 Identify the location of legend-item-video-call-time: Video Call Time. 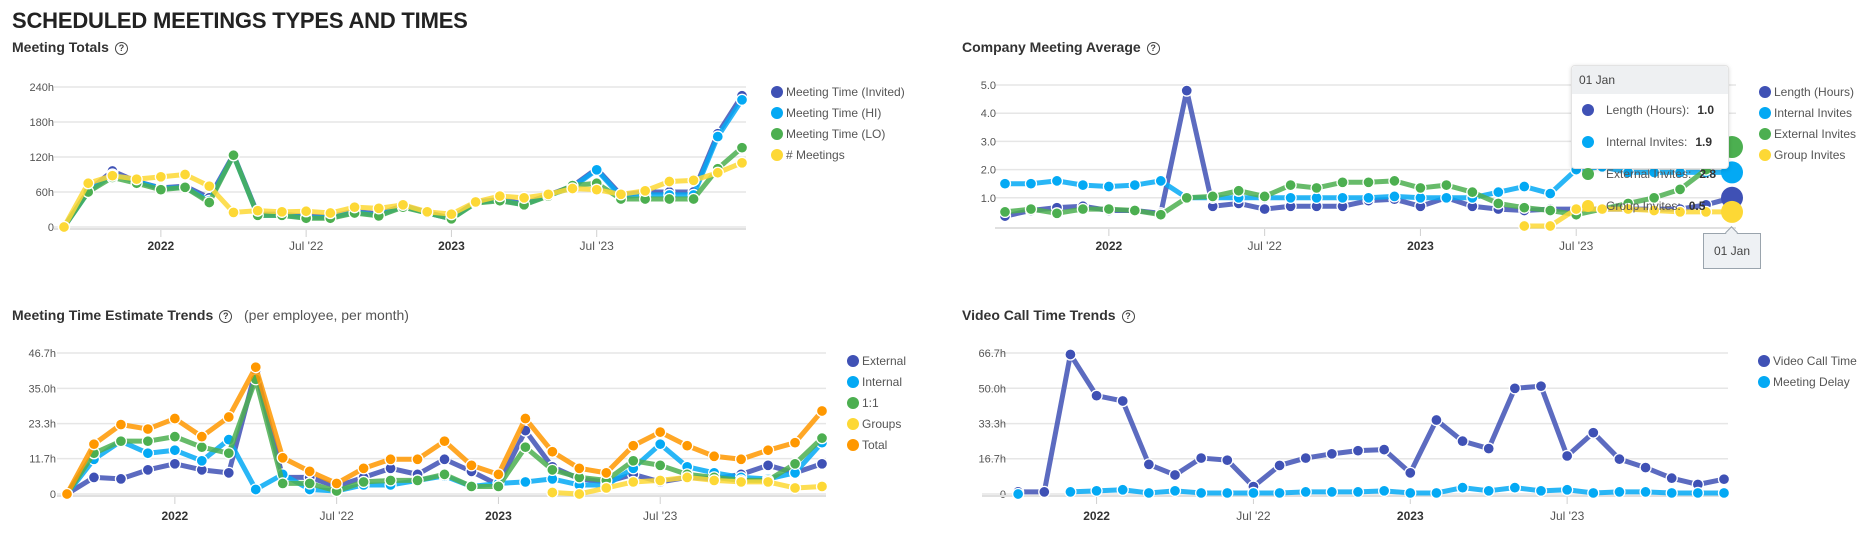
(1807, 360).